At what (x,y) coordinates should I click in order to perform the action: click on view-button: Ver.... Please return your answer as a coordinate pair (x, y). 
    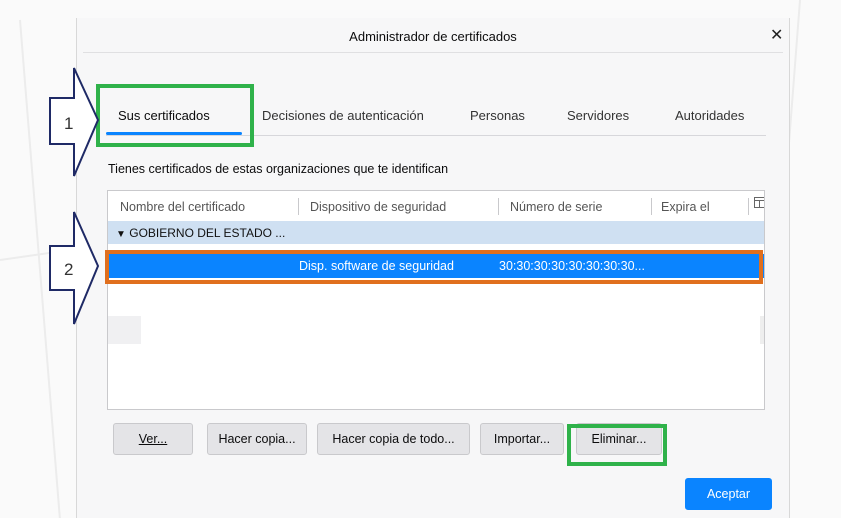
    Looking at the image, I should click on (153, 439).